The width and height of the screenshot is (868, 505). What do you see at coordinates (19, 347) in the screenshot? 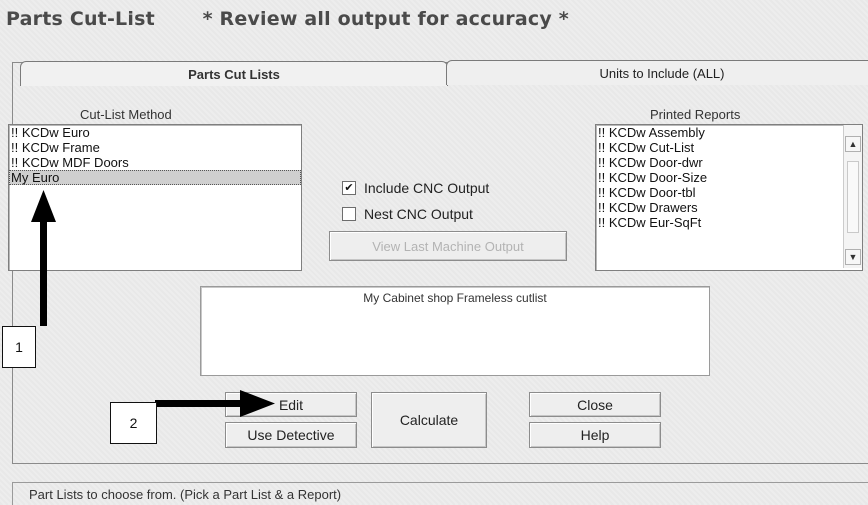
I see `callout-1: 1` at bounding box center [19, 347].